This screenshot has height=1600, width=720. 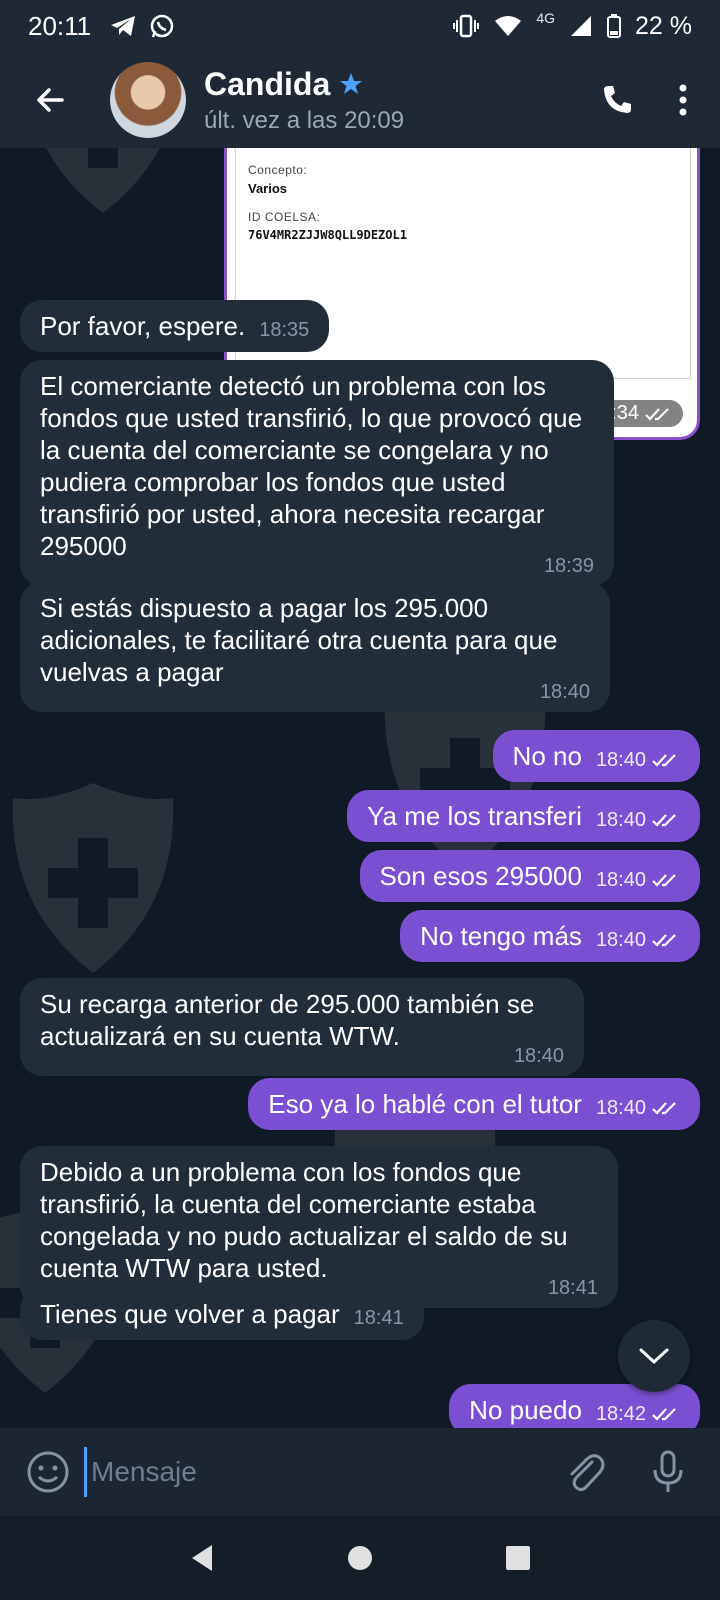 I want to click on outgoing-message: No no 18:40, so click(x=596, y=756).